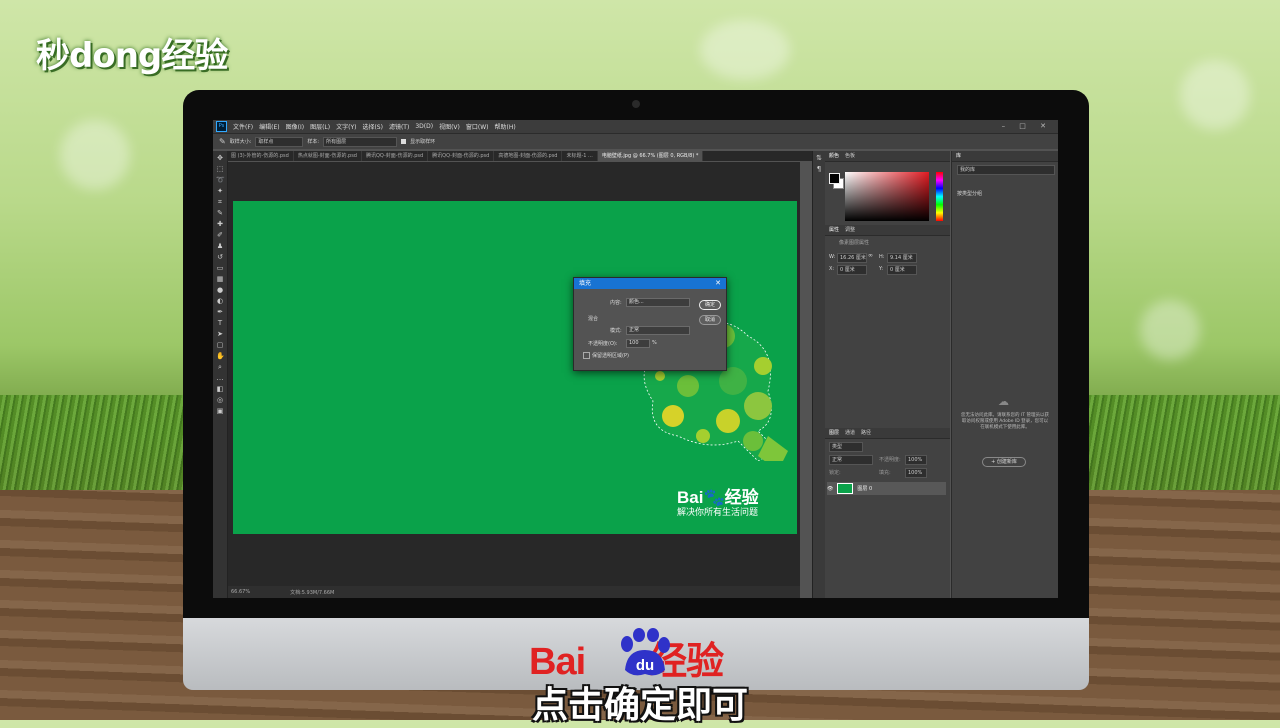 The height and width of the screenshot is (728, 1280). Describe the element at coordinates (220, 389) in the screenshot. I see `color-swatches-icon: ◧` at that location.